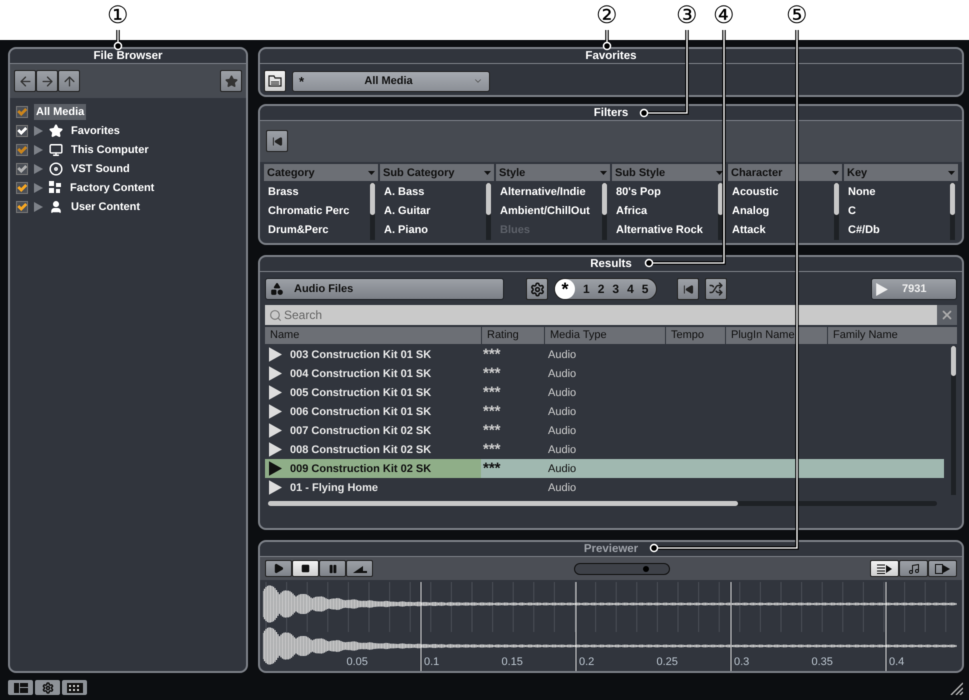 Image resolution: width=969 pixels, height=700 pixels. I want to click on slider-thumb, so click(645, 569).